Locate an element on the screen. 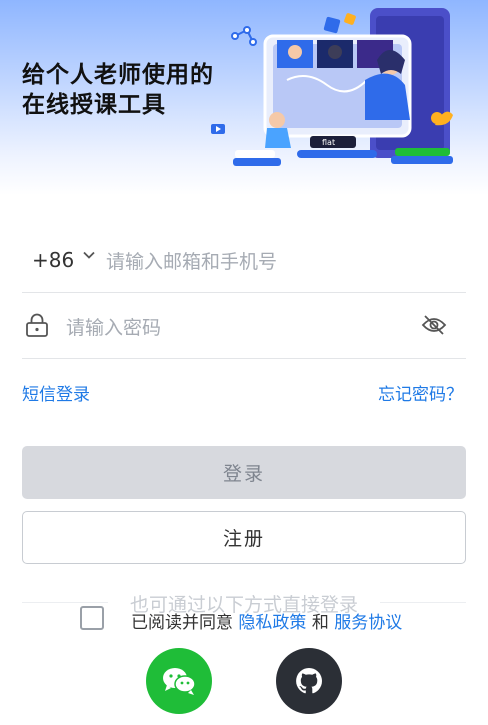  eye-off-icon is located at coordinates (434, 325).